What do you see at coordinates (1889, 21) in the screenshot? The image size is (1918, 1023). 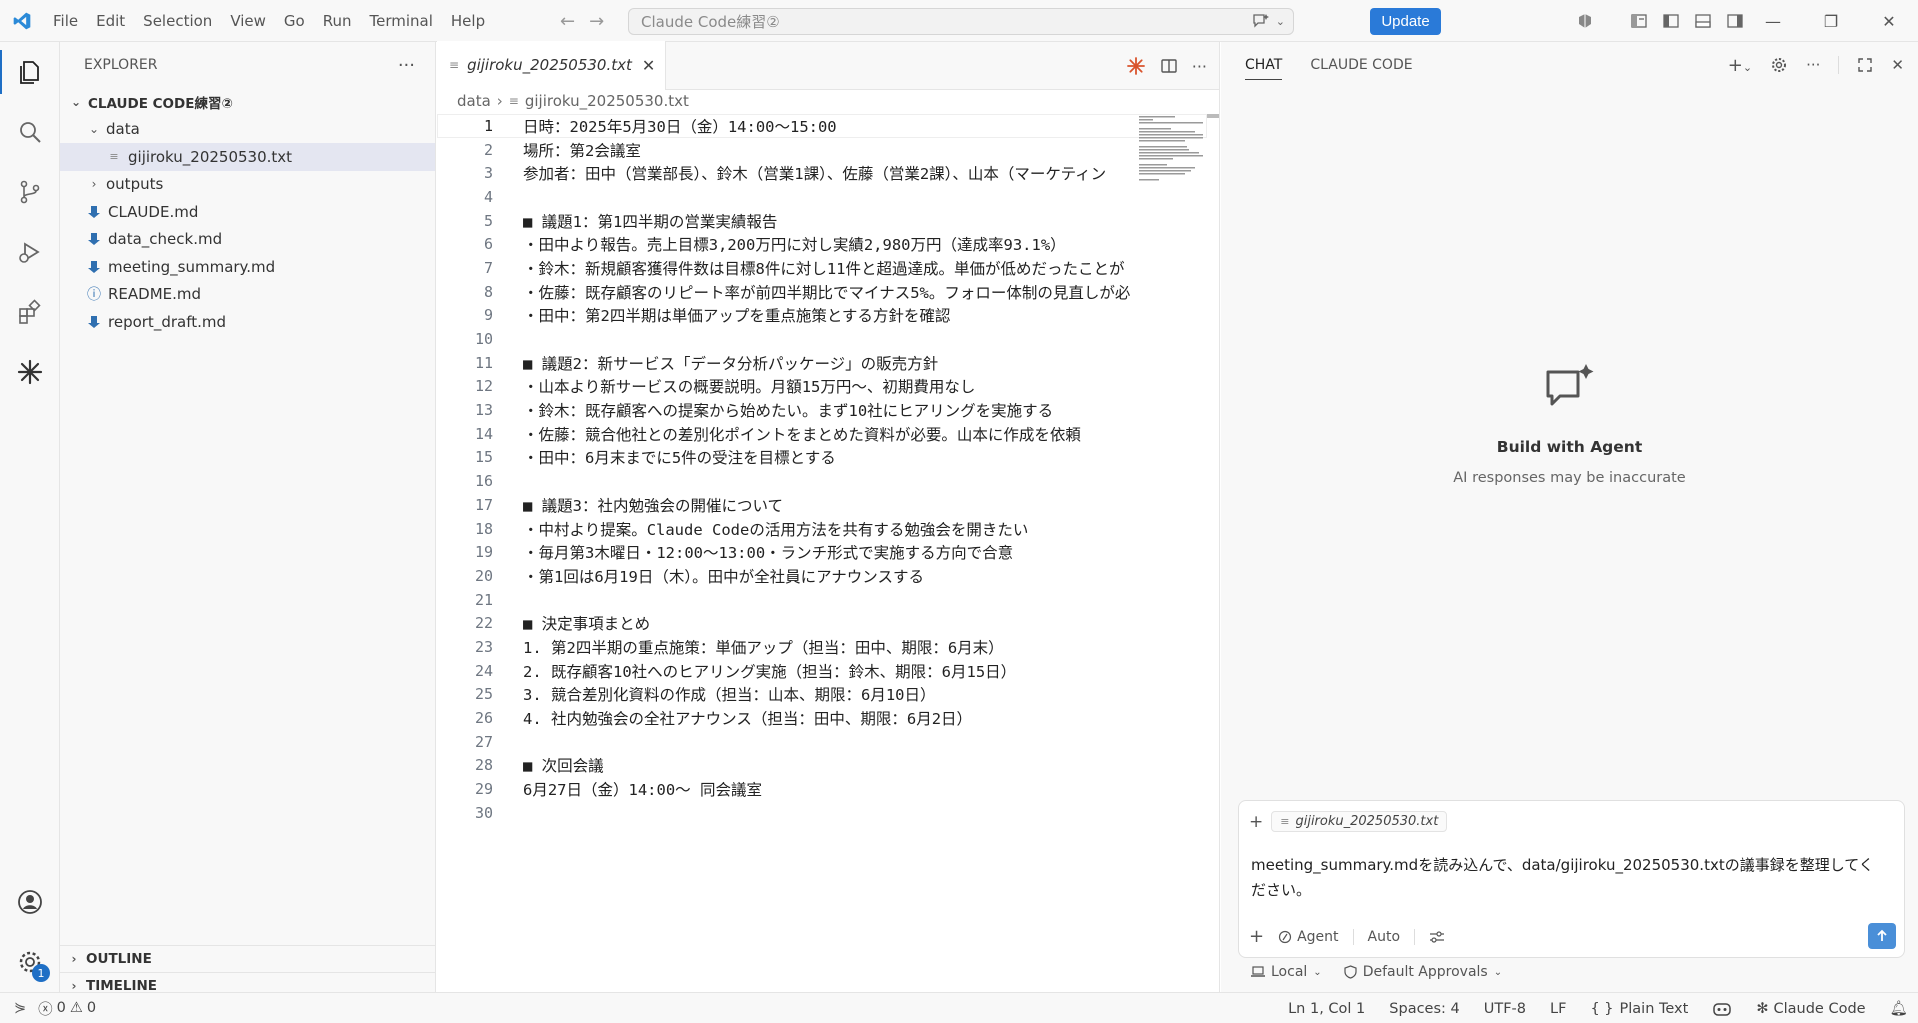 I see `close-window-icon: ✕` at bounding box center [1889, 21].